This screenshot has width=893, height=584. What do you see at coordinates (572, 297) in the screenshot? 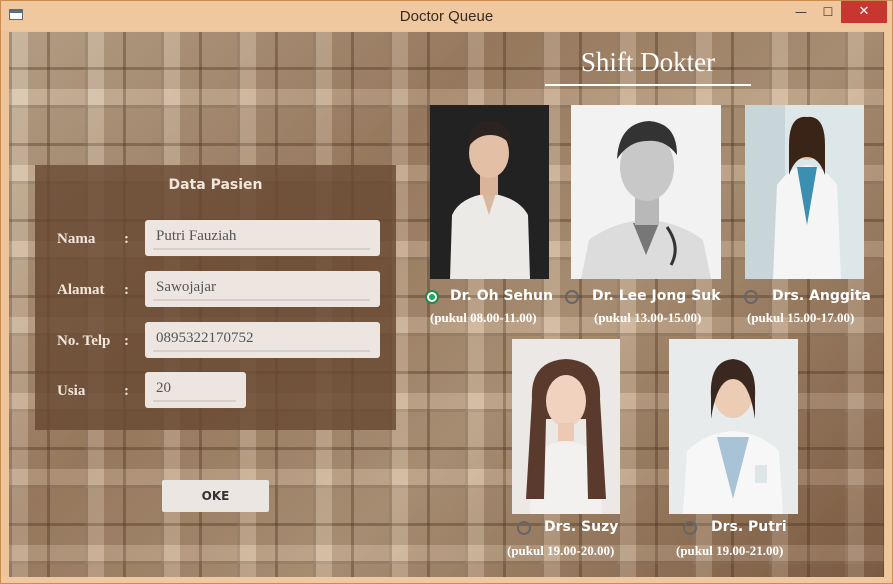
I see `doctor-radio-lee-jong-suk` at bounding box center [572, 297].